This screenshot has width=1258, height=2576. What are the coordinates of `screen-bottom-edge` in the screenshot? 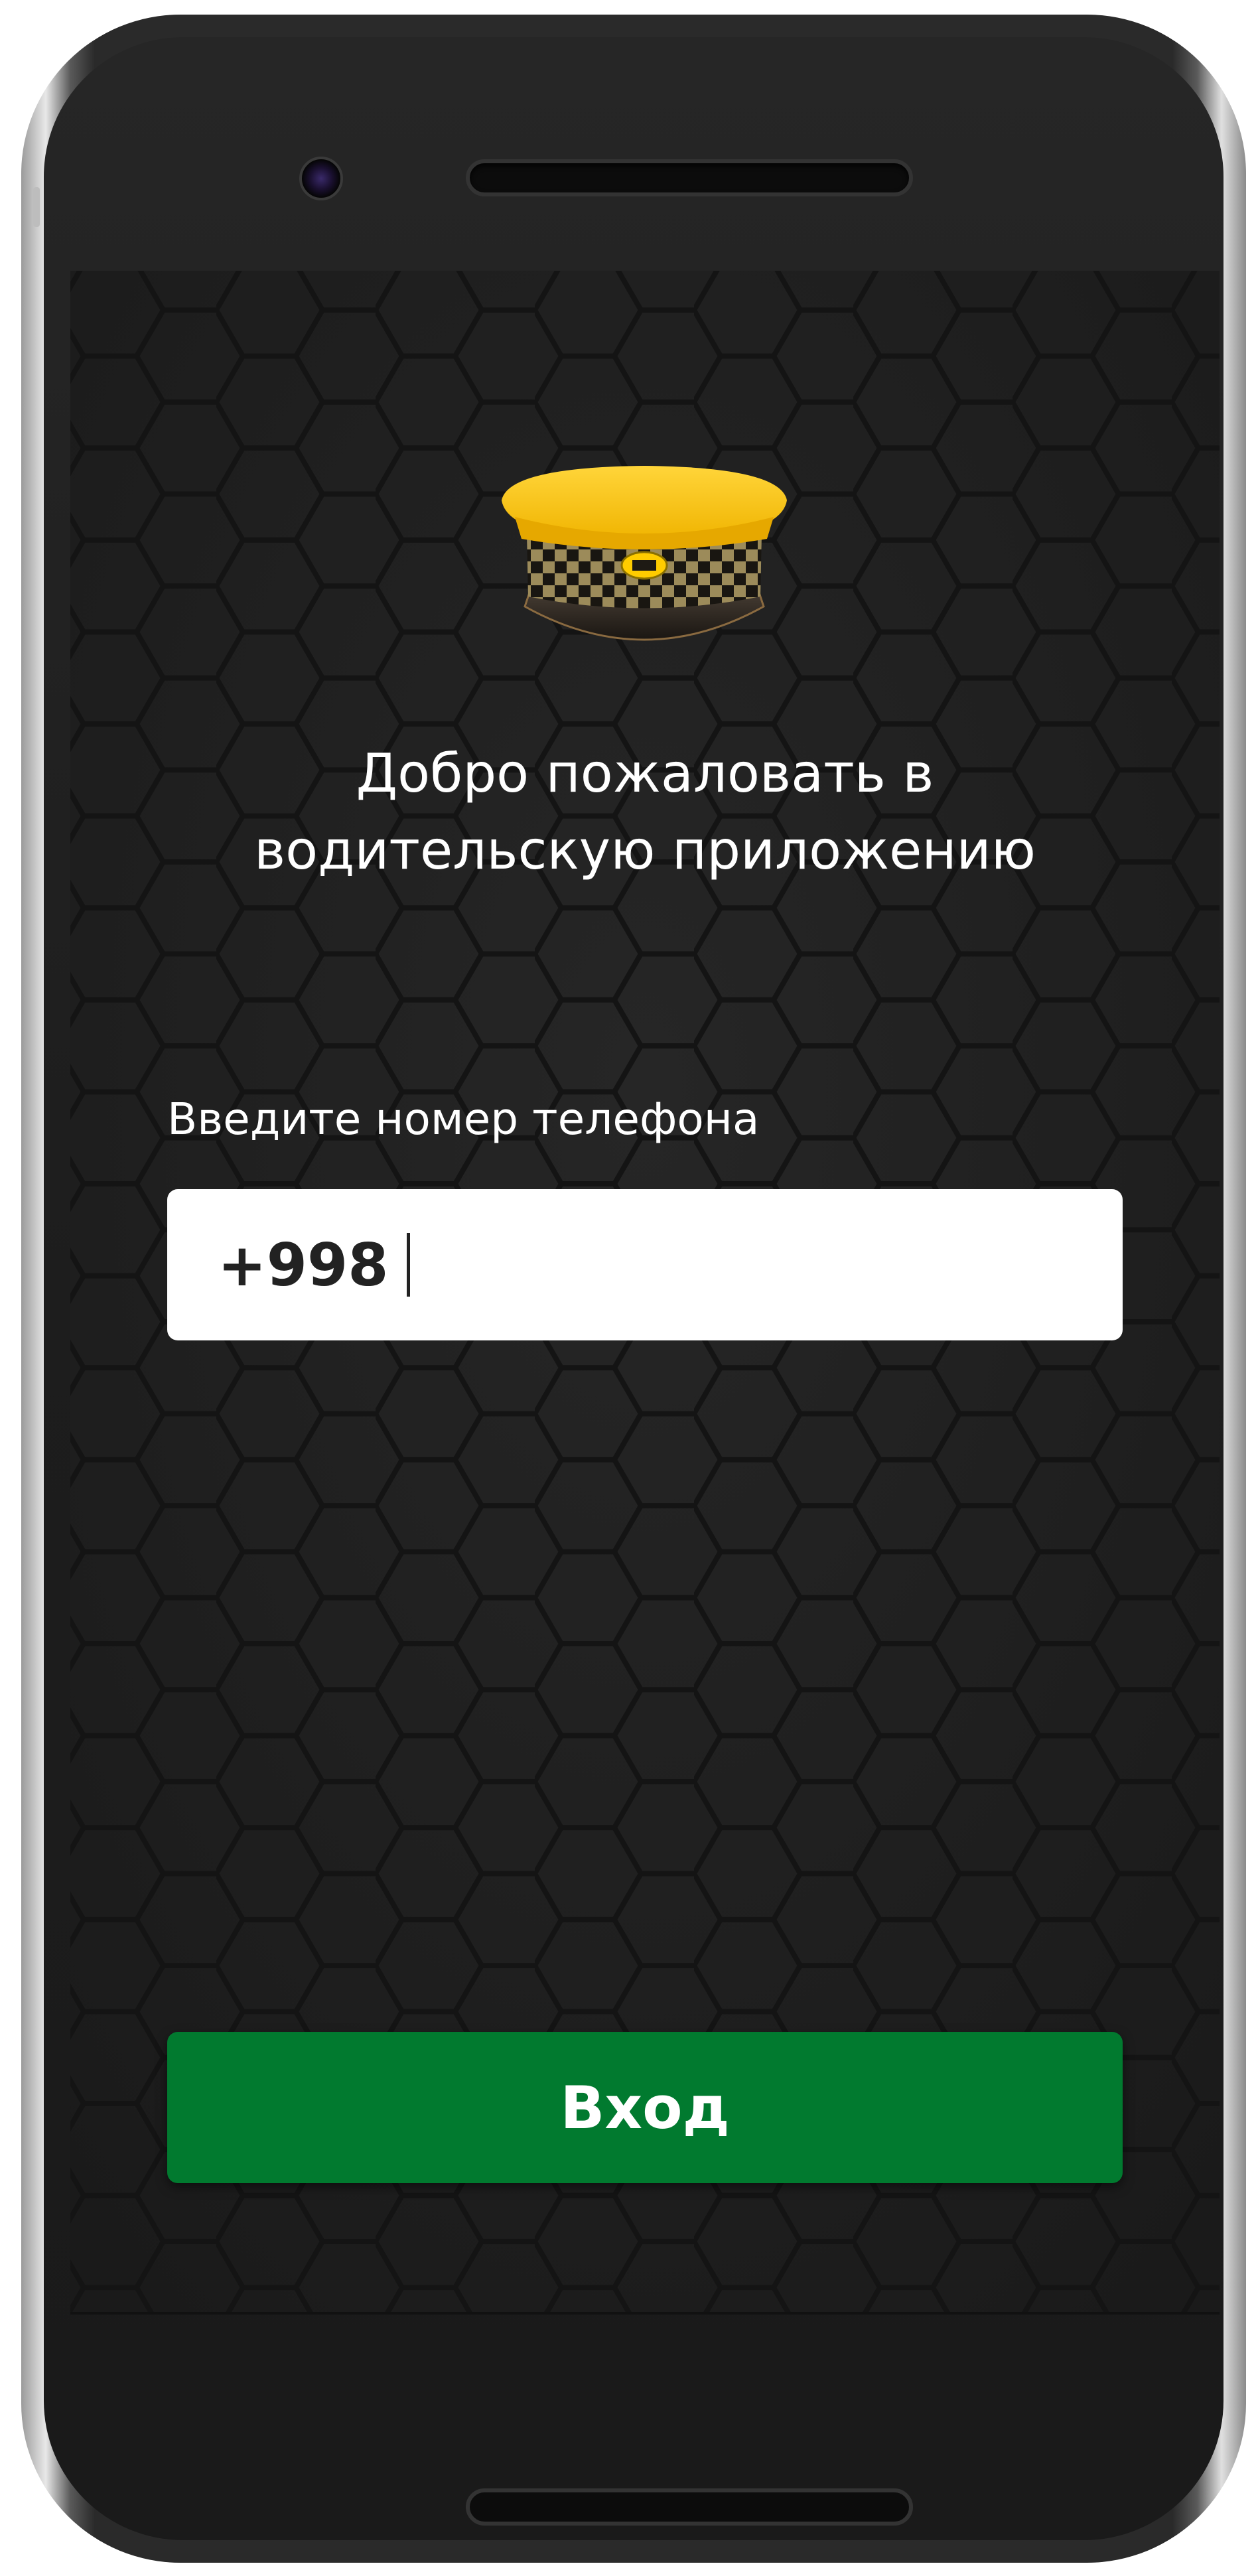 It's located at (645, 2314).